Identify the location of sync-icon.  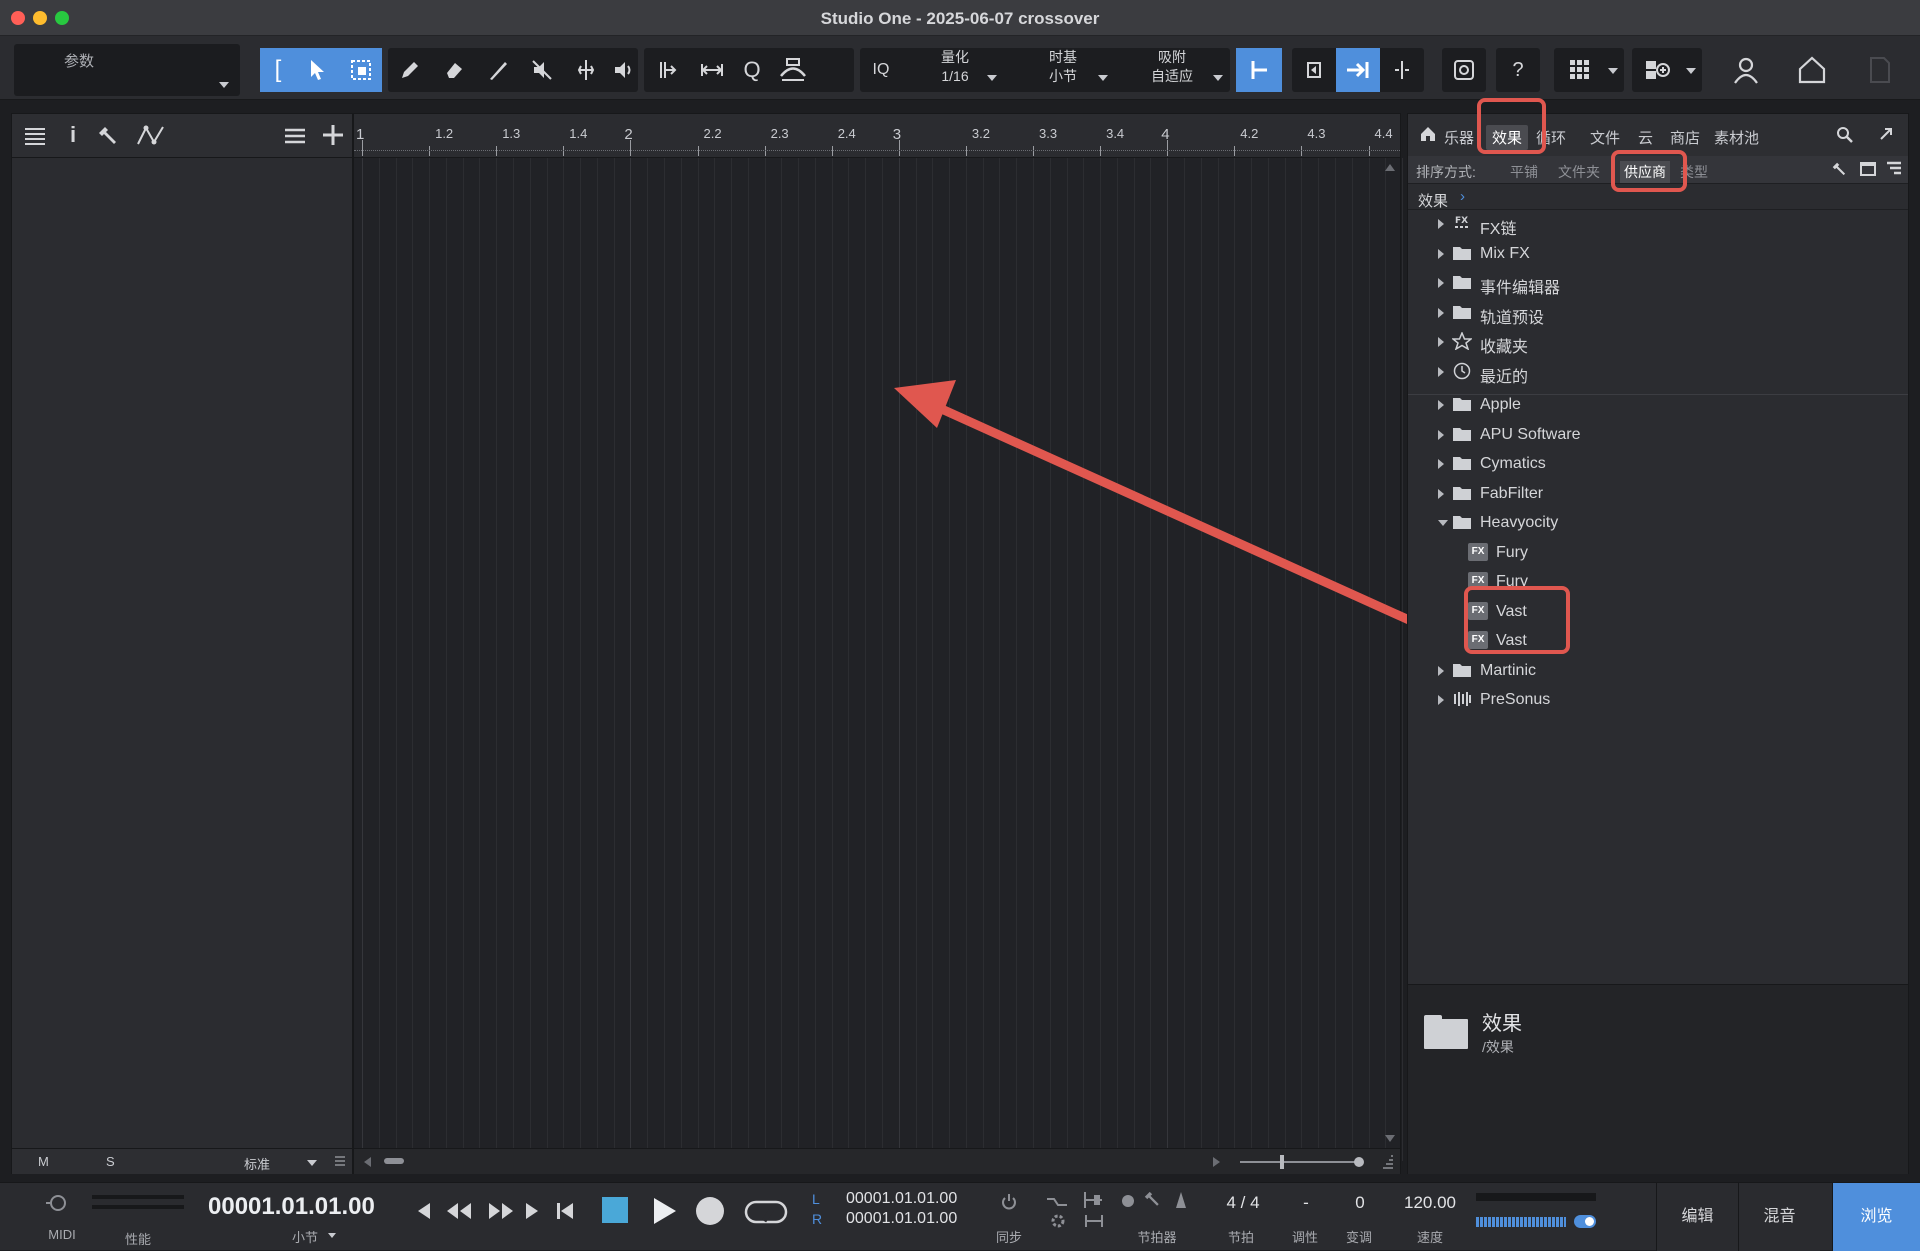
(1009, 1202).